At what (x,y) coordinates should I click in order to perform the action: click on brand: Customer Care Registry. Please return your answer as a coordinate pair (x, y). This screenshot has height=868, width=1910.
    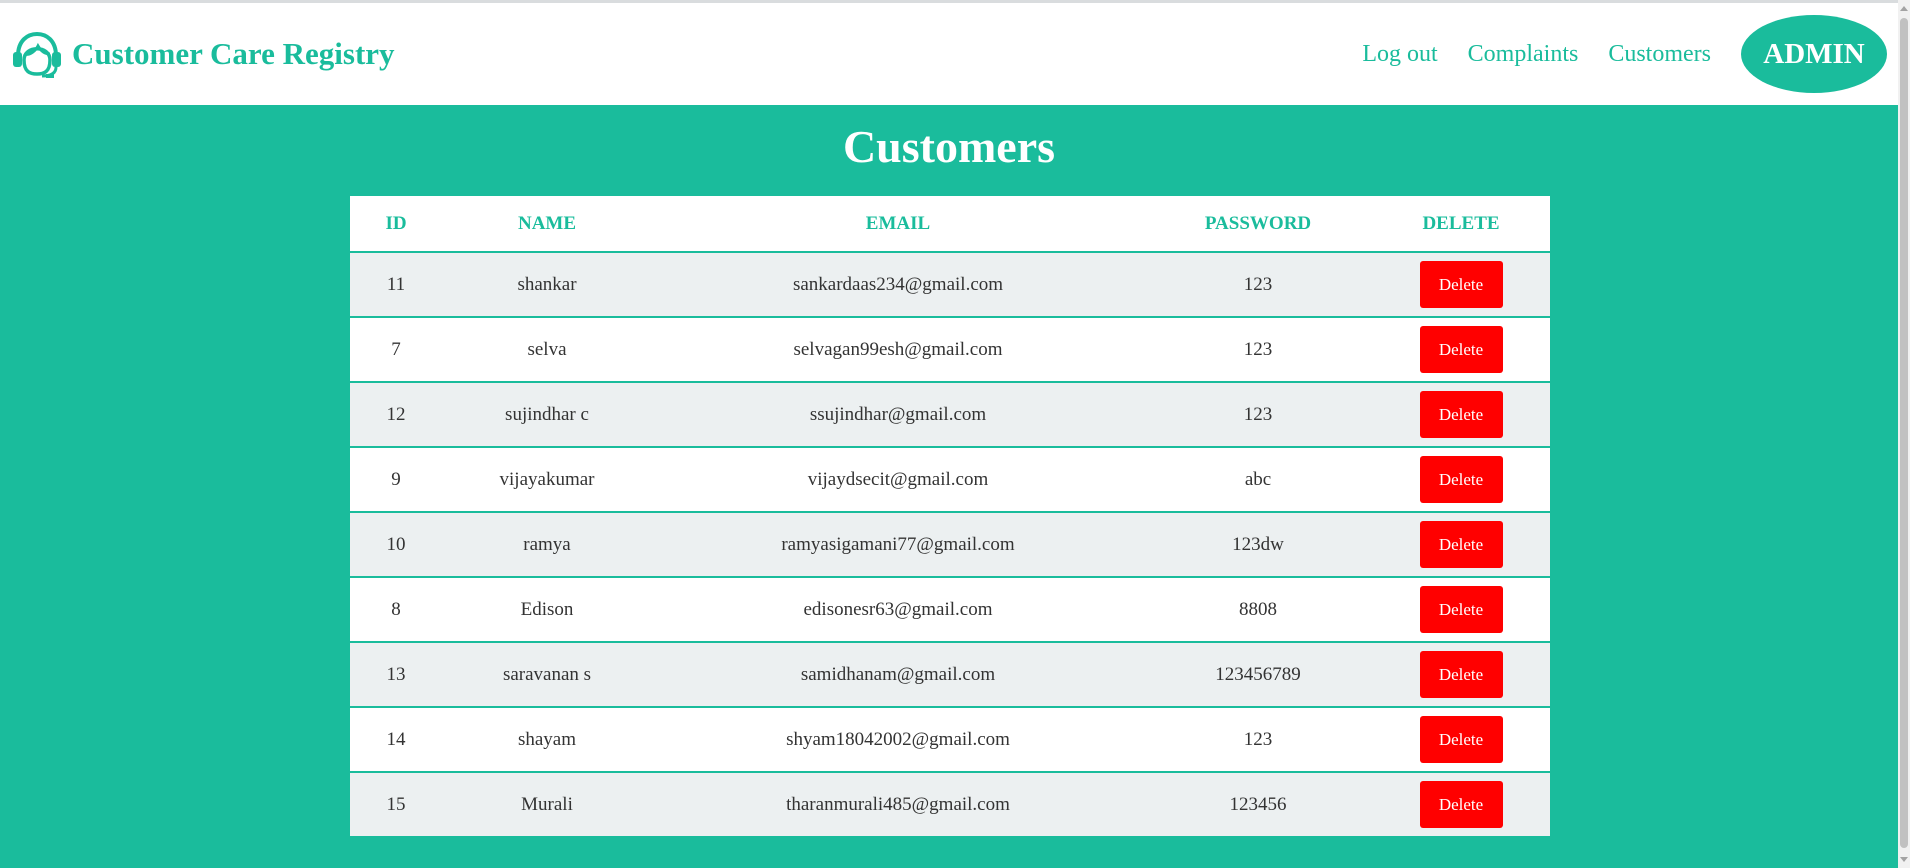
    Looking at the image, I should click on (202, 54).